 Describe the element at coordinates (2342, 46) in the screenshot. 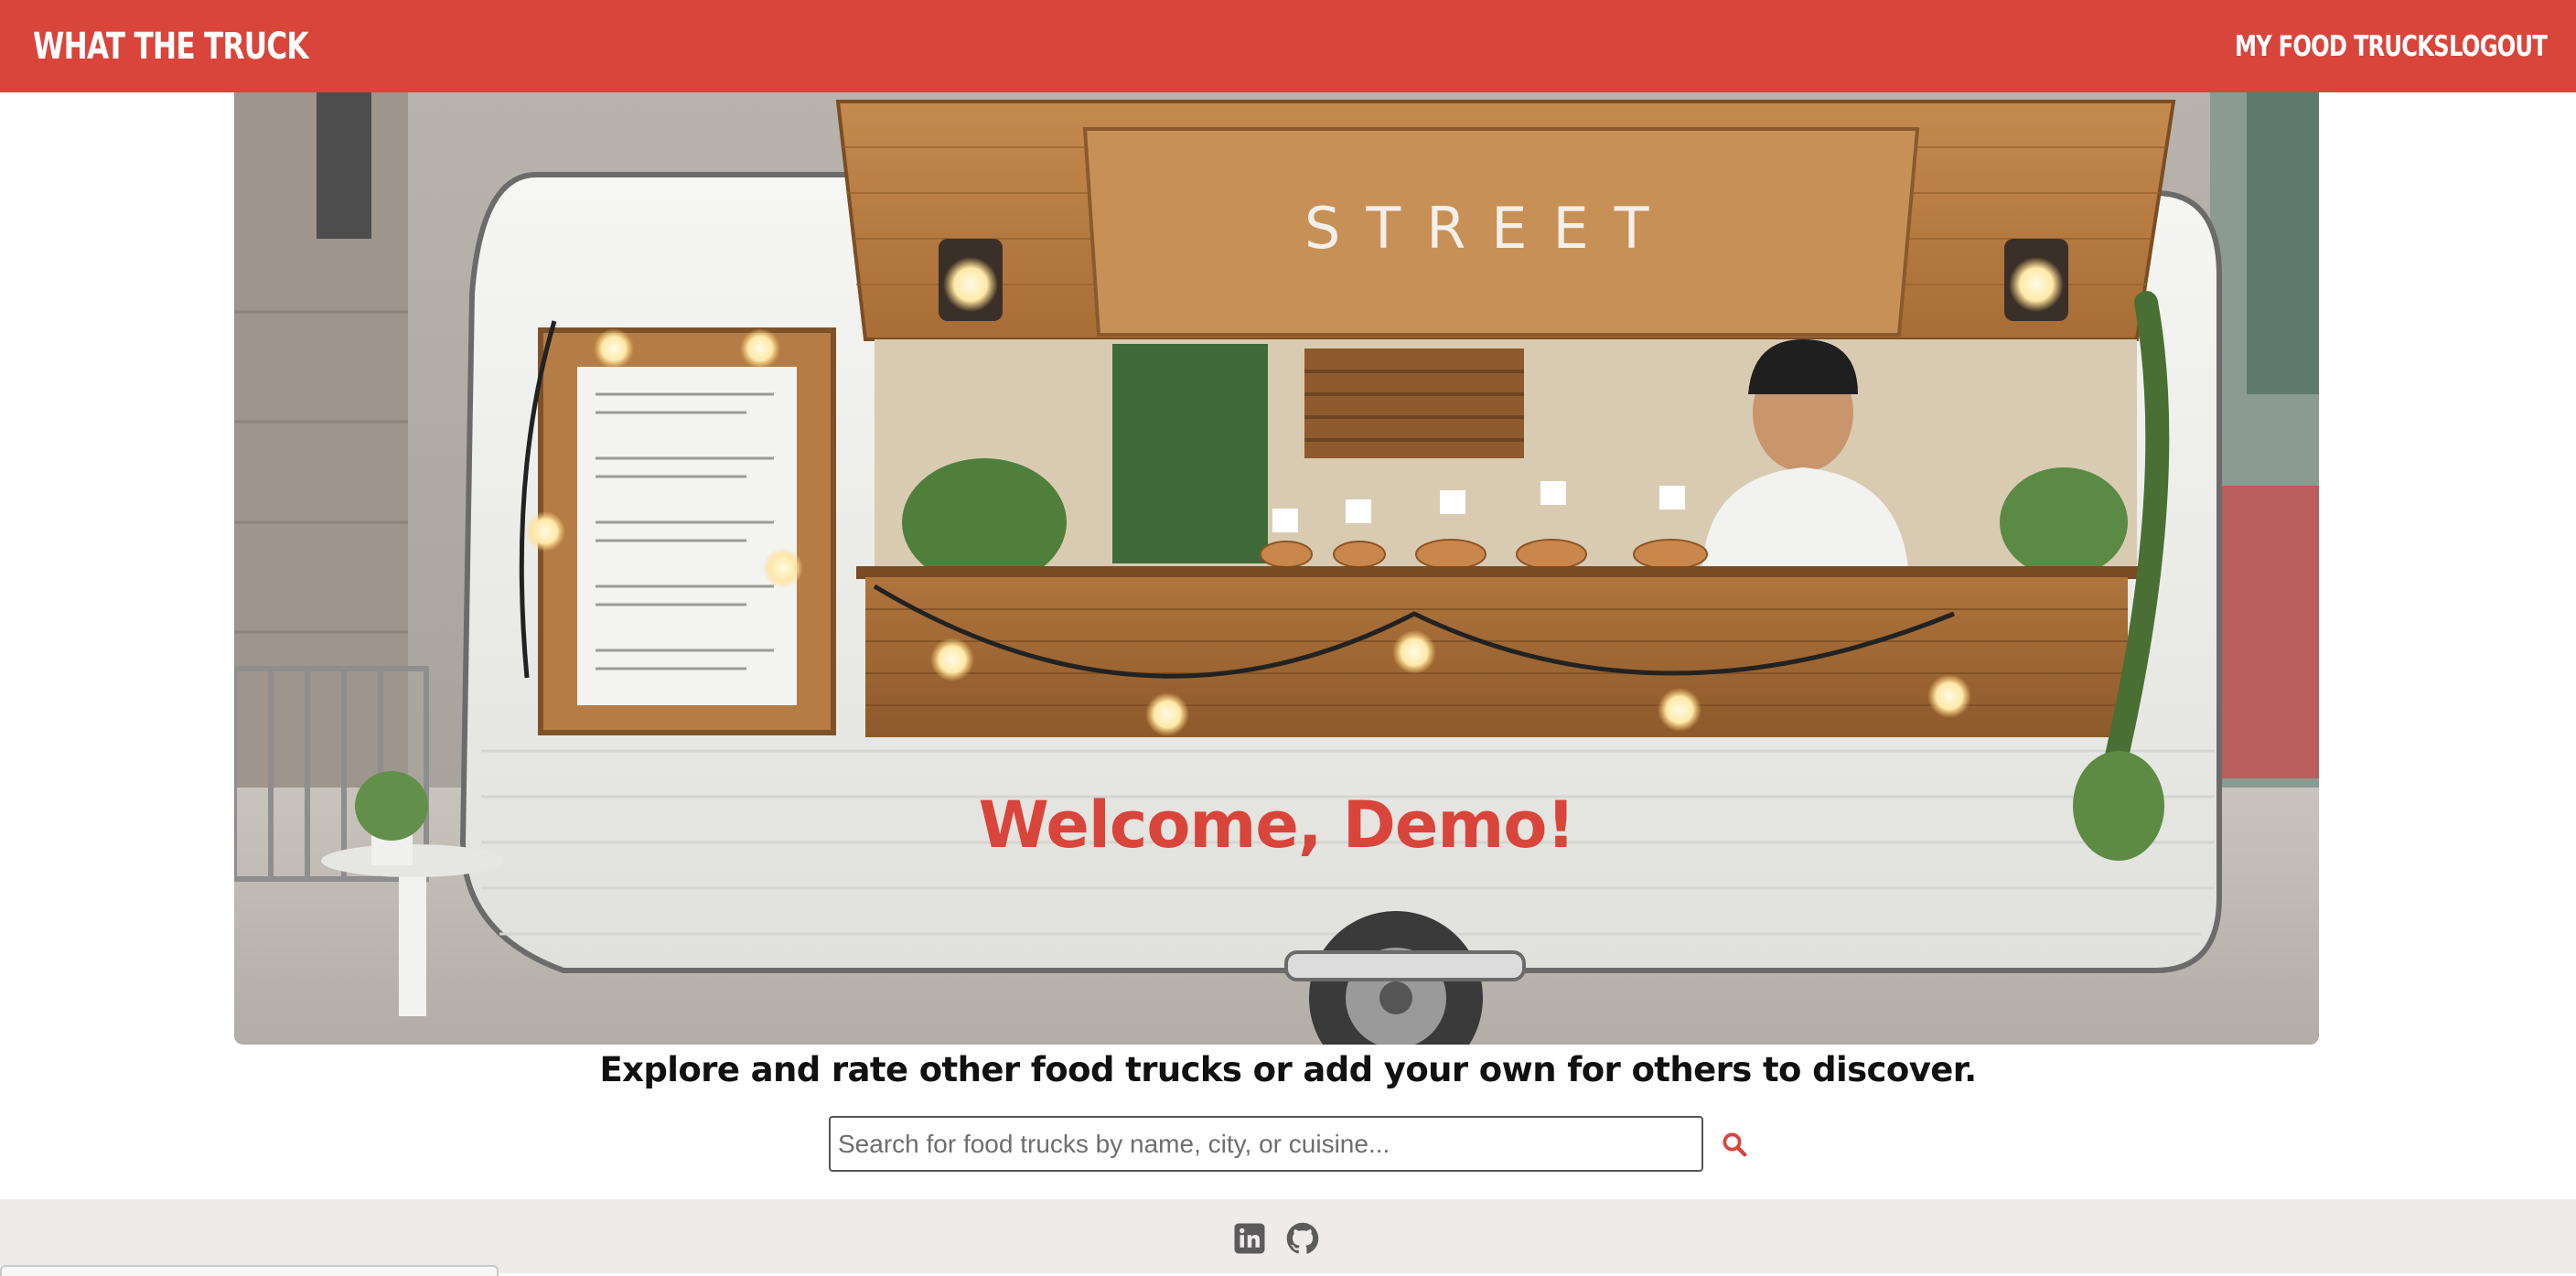

I see `my-food-trucks-link: MY FOOD TRUCKS` at that location.